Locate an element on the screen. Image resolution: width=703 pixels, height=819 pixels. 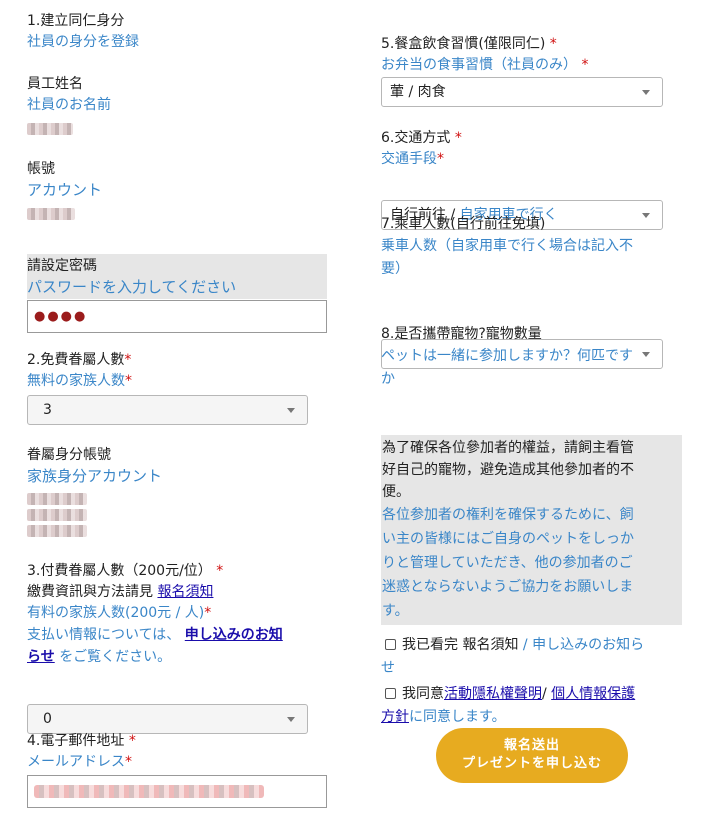
email-value-redacted is located at coordinates (149, 791).